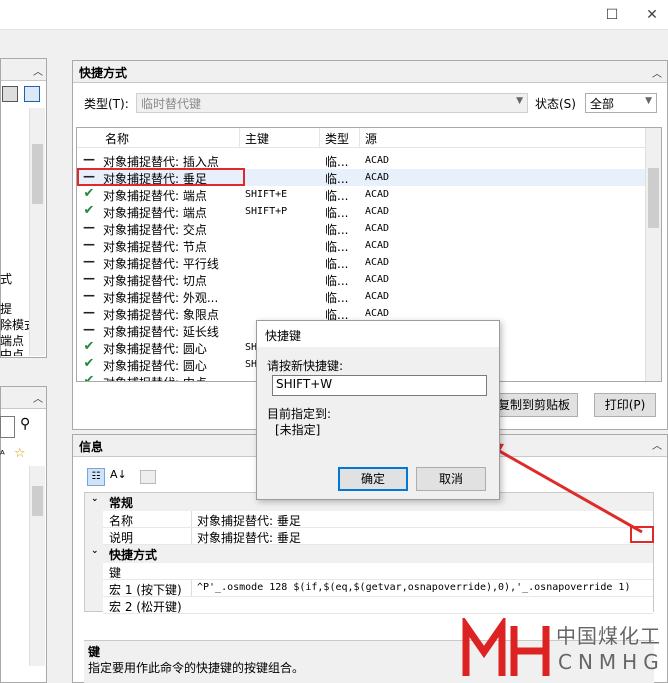 This screenshot has width=668, height=683. Describe the element at coordinates (37, 566) in the screenshot. I see `left-bottom-scrollbar` at that location.